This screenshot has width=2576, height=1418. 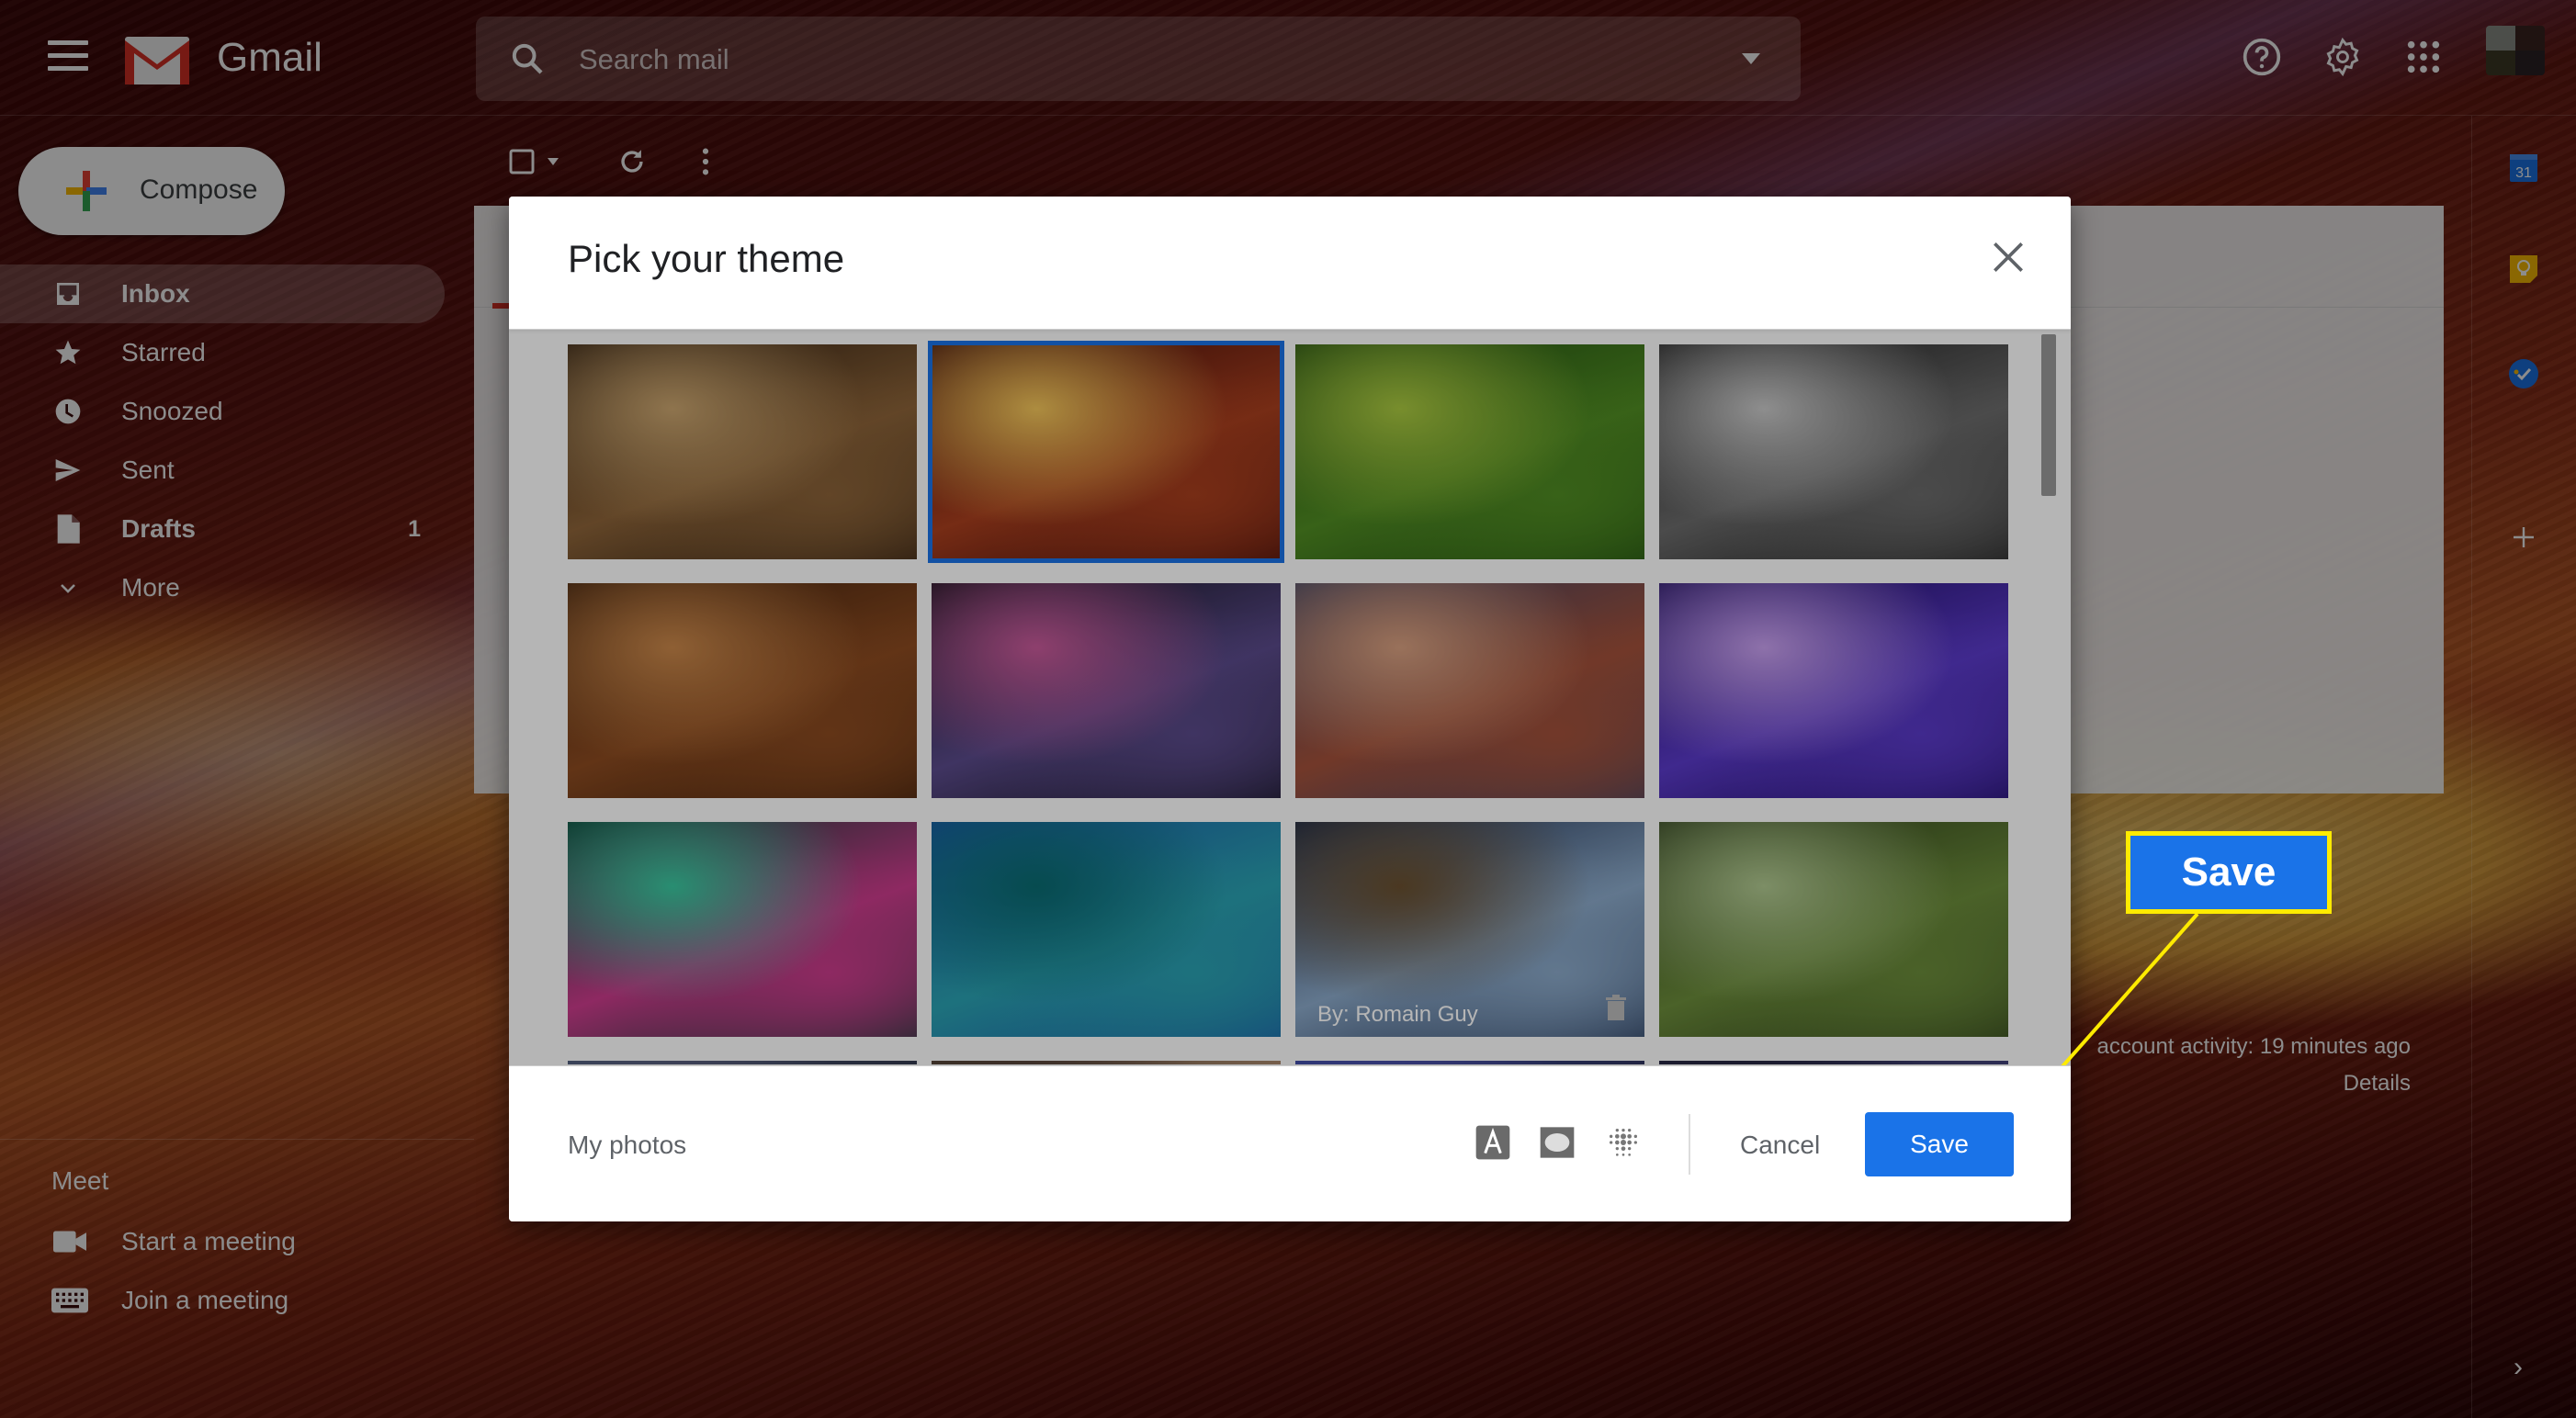 I want to click on save-button: Save, so click(x=1939, y=1144).